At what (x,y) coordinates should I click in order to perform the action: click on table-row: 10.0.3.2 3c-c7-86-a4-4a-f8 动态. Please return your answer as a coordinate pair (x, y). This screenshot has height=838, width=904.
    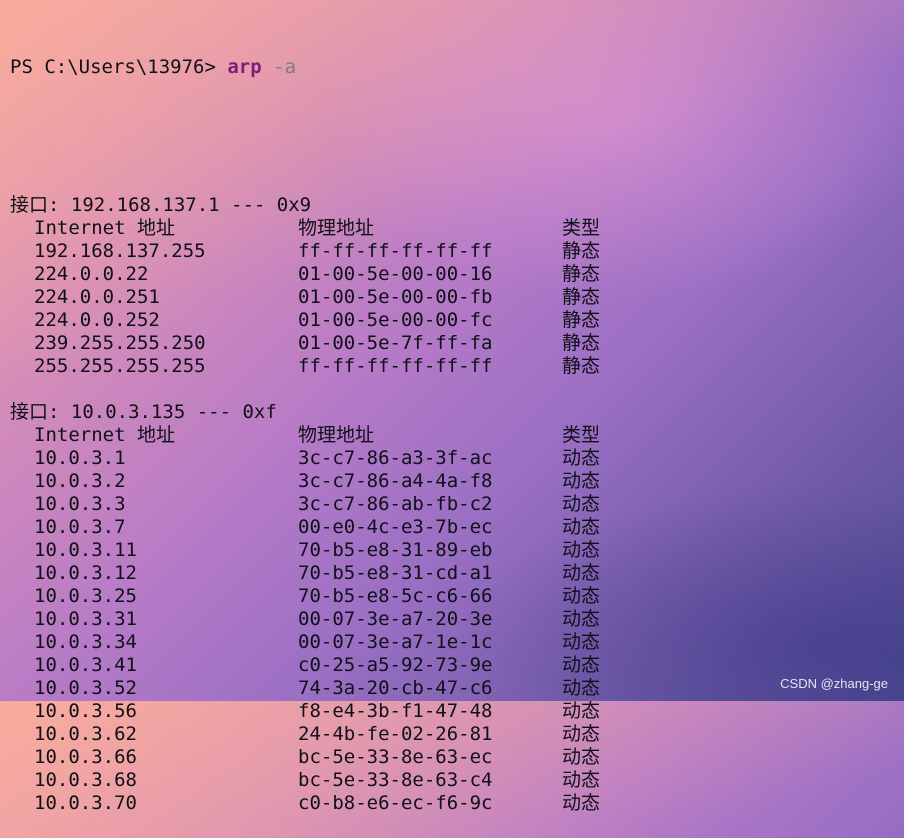
    Looking at the image, I should click on (457, 481).